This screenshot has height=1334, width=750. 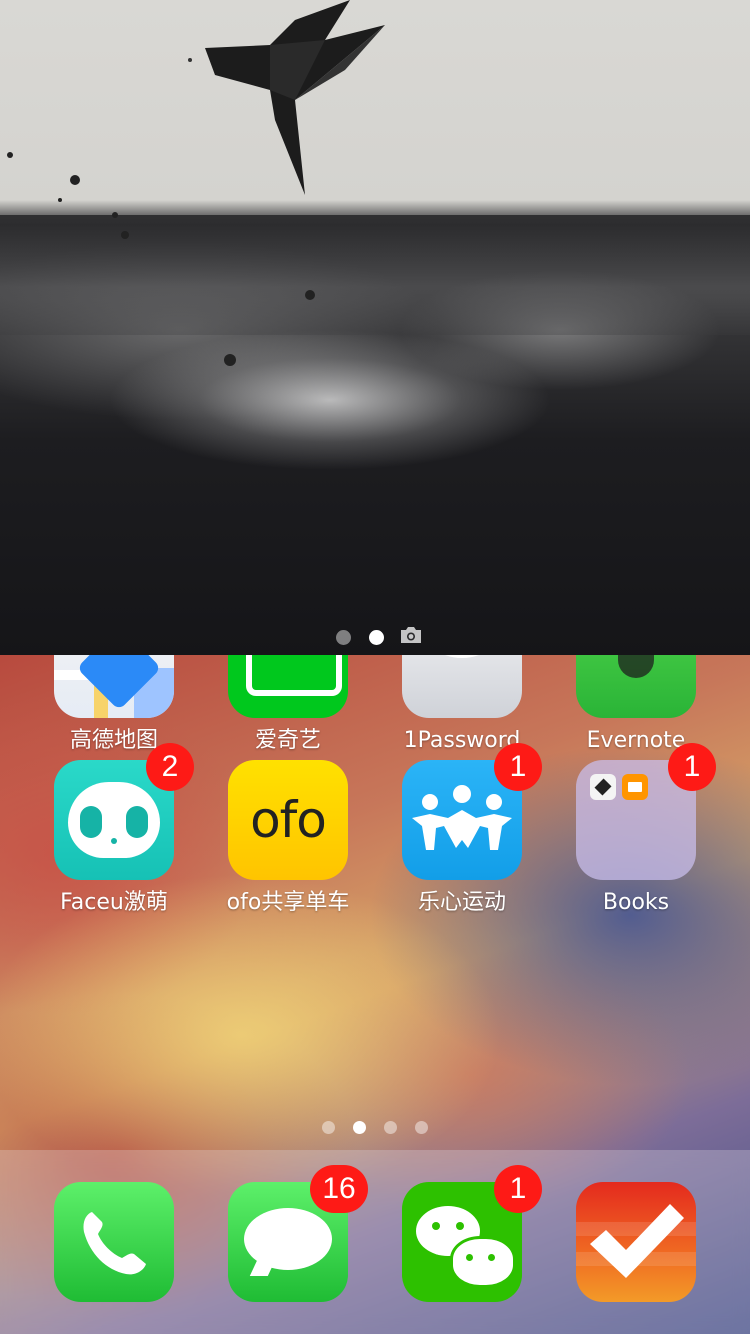 I want to click on app-lexin: 1 乐心运动, so click(x=462, y=830).